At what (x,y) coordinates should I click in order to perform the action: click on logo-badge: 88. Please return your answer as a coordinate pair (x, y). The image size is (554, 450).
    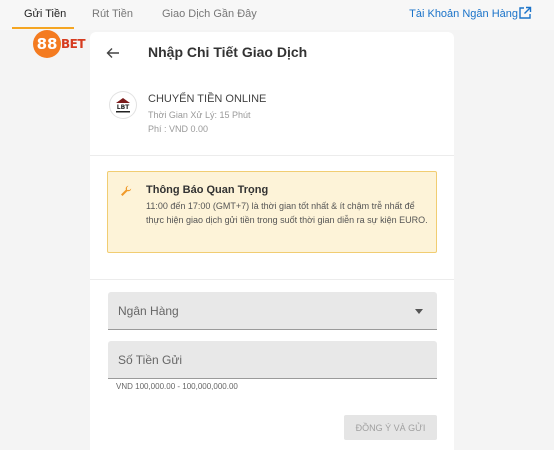
    Looking at the image, I should click on (47, 44).